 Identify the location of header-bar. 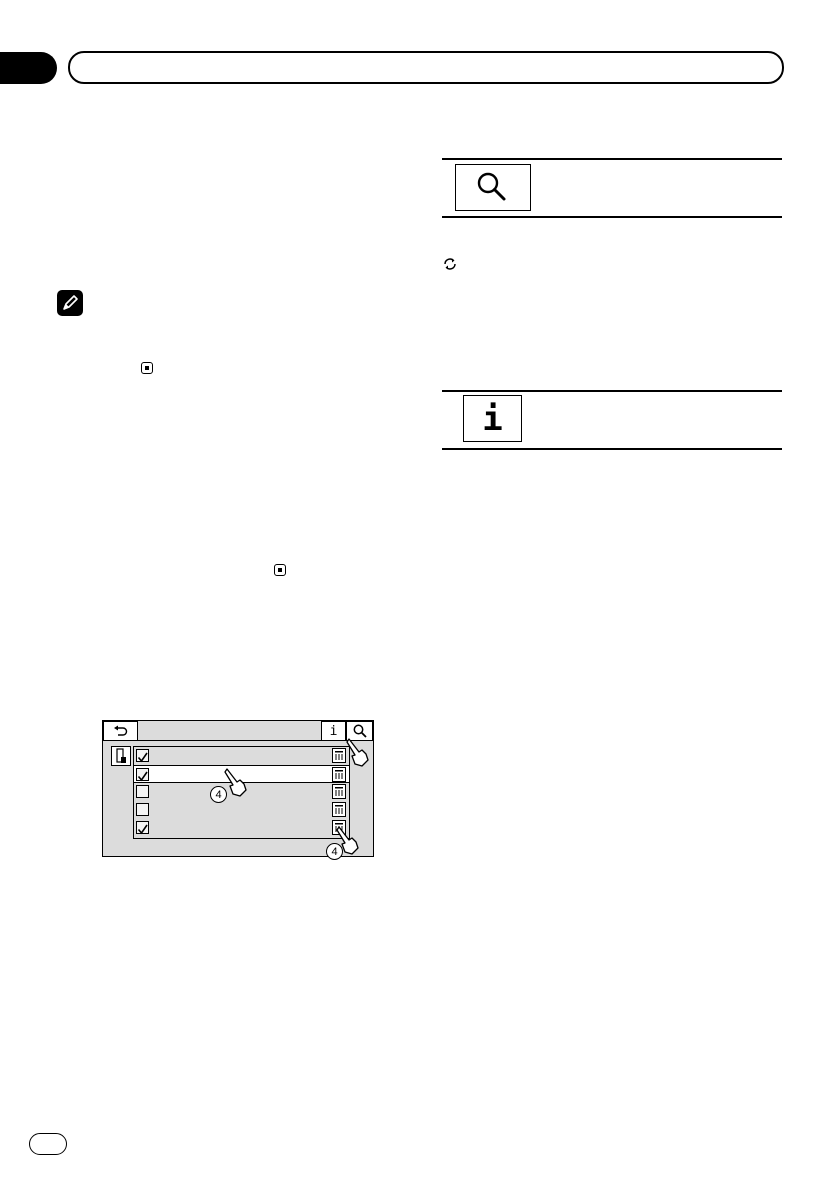
(426, 67).